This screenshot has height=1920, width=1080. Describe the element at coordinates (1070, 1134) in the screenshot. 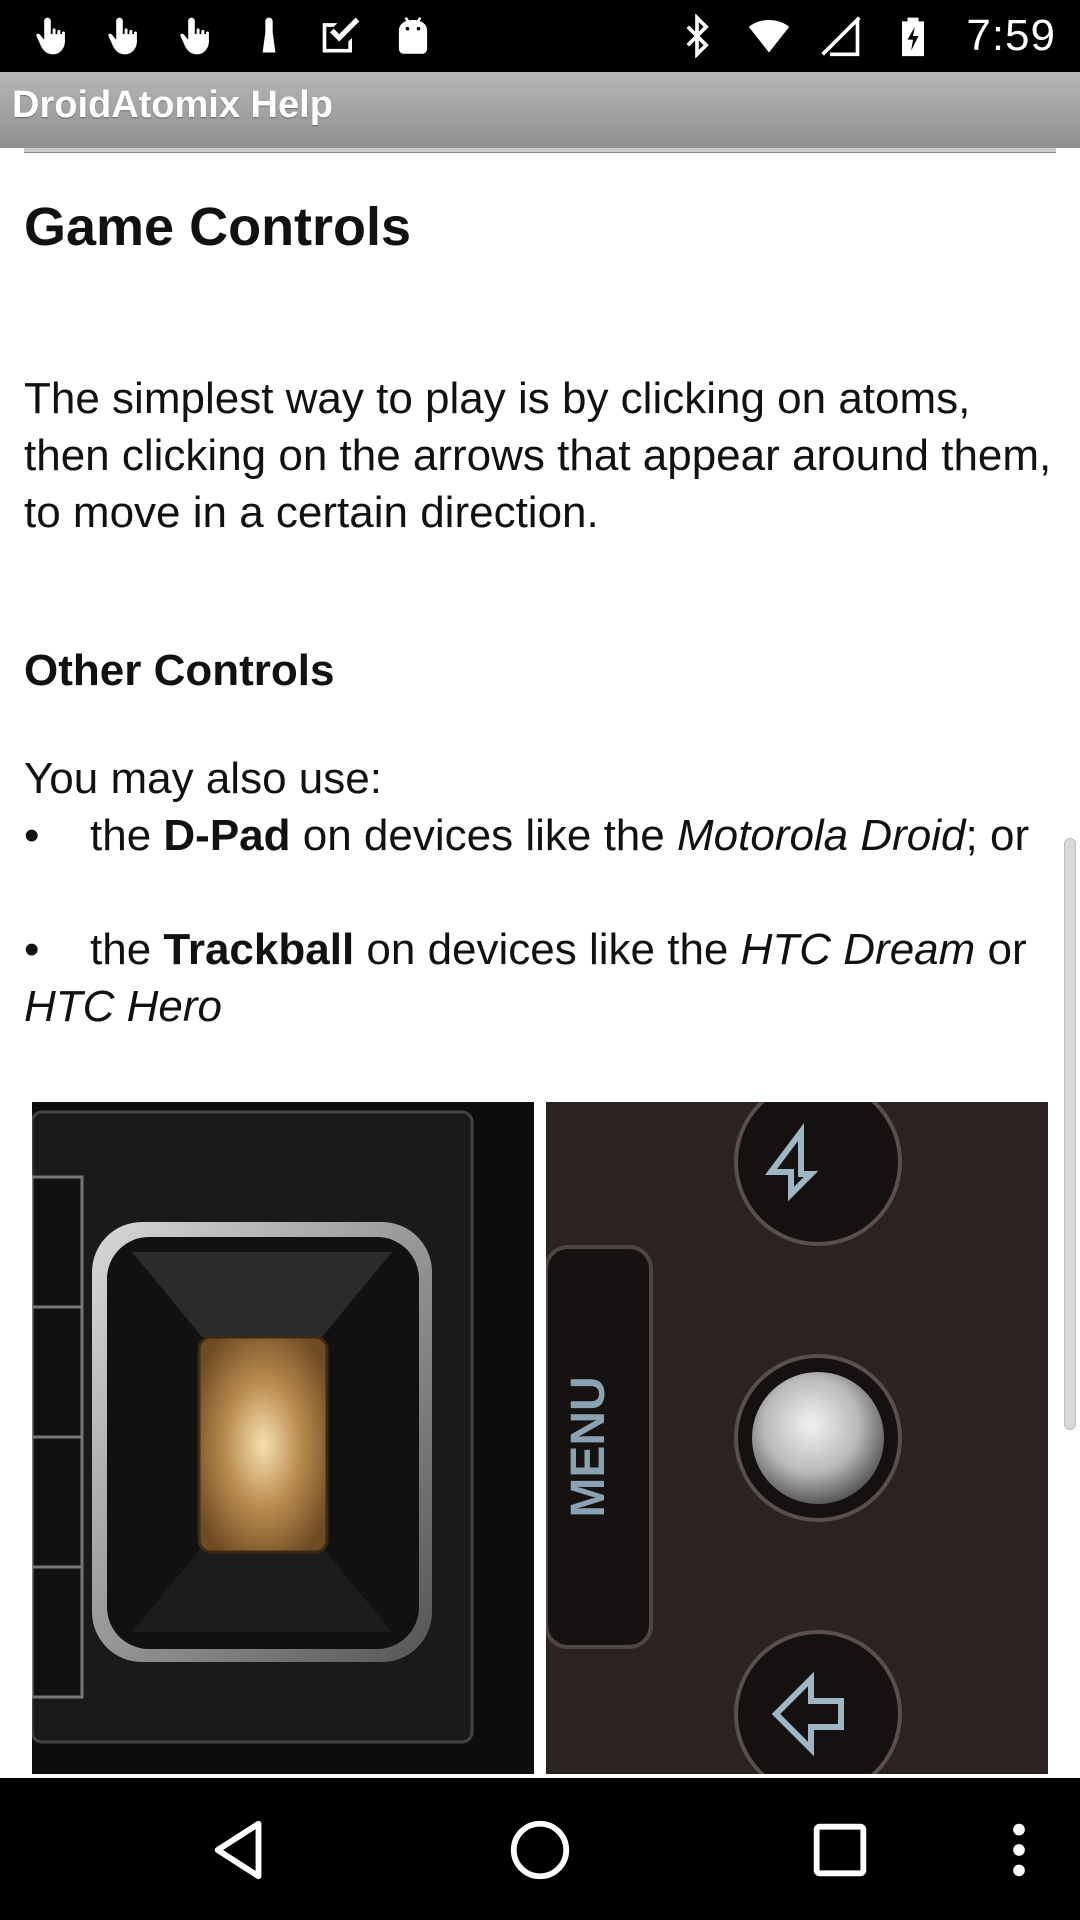

I see `scrollbar` at that location.